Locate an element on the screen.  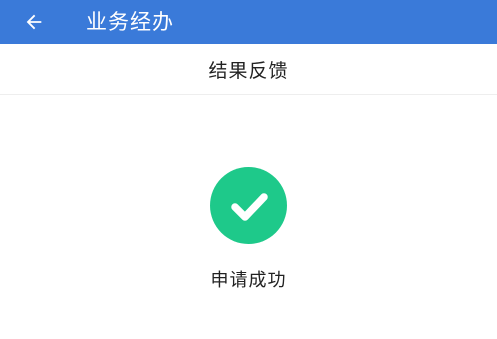
success-badge is located at coordinates (248, 205).